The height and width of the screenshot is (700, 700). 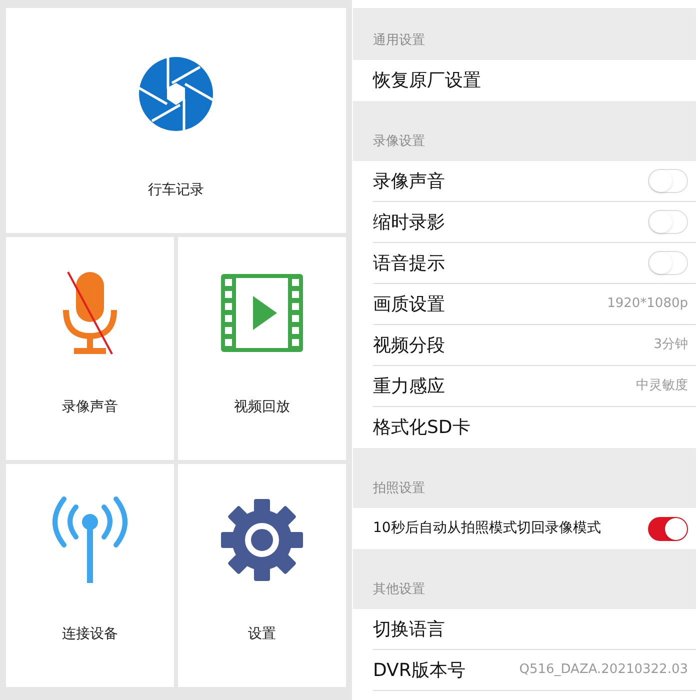 What do you see at coordinates (262, 634) in the screenshot?
I see `tile-label: 设置` at bounding box center [262, 634].